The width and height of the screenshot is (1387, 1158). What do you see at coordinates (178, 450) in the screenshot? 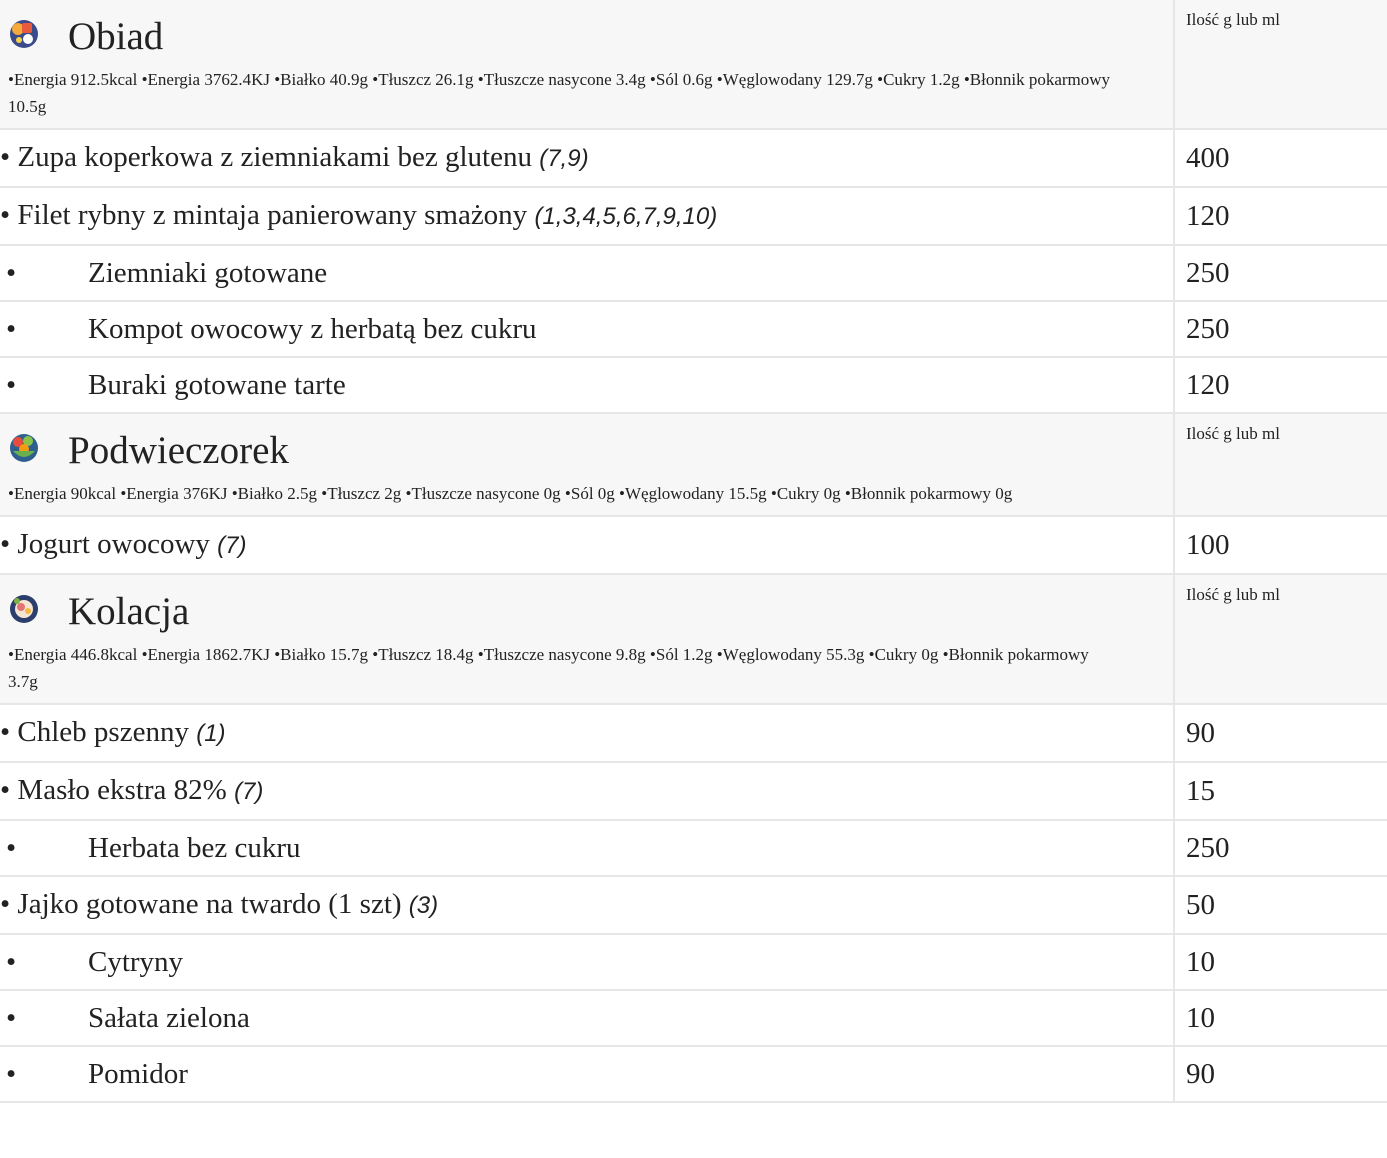
I see `section-title: Podwieczorek` at bounding box center [178, 450].